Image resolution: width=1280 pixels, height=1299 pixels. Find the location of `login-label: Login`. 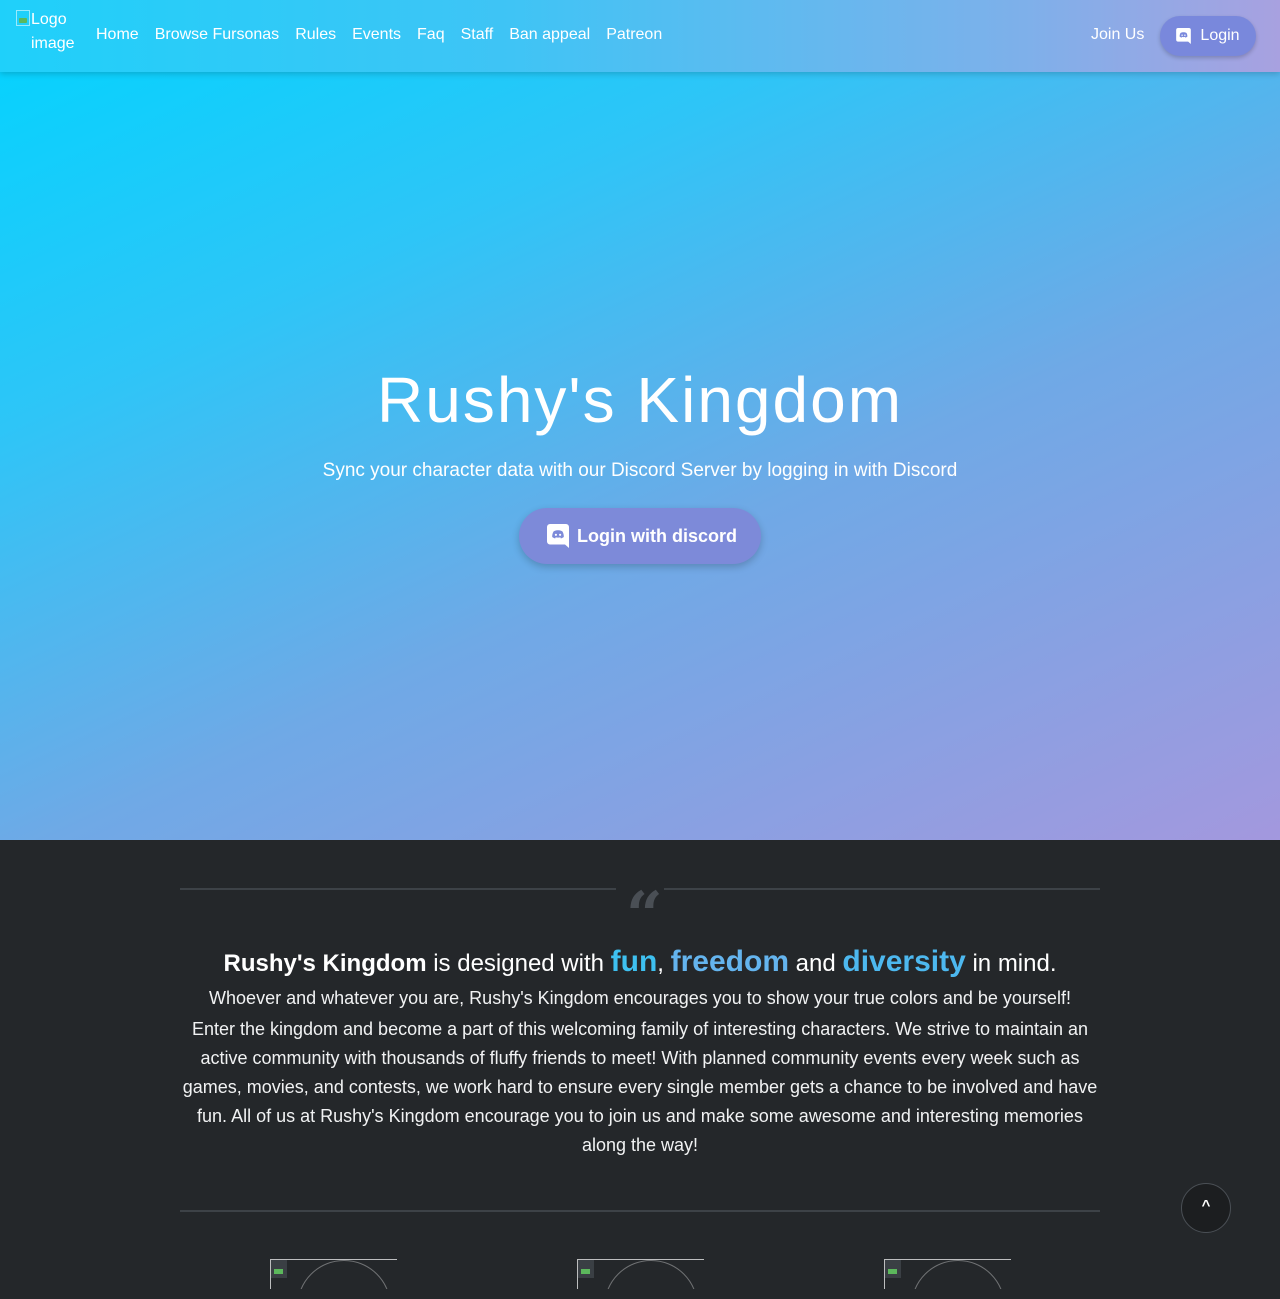

login-label: Login is located at coordinates (1220, 35).